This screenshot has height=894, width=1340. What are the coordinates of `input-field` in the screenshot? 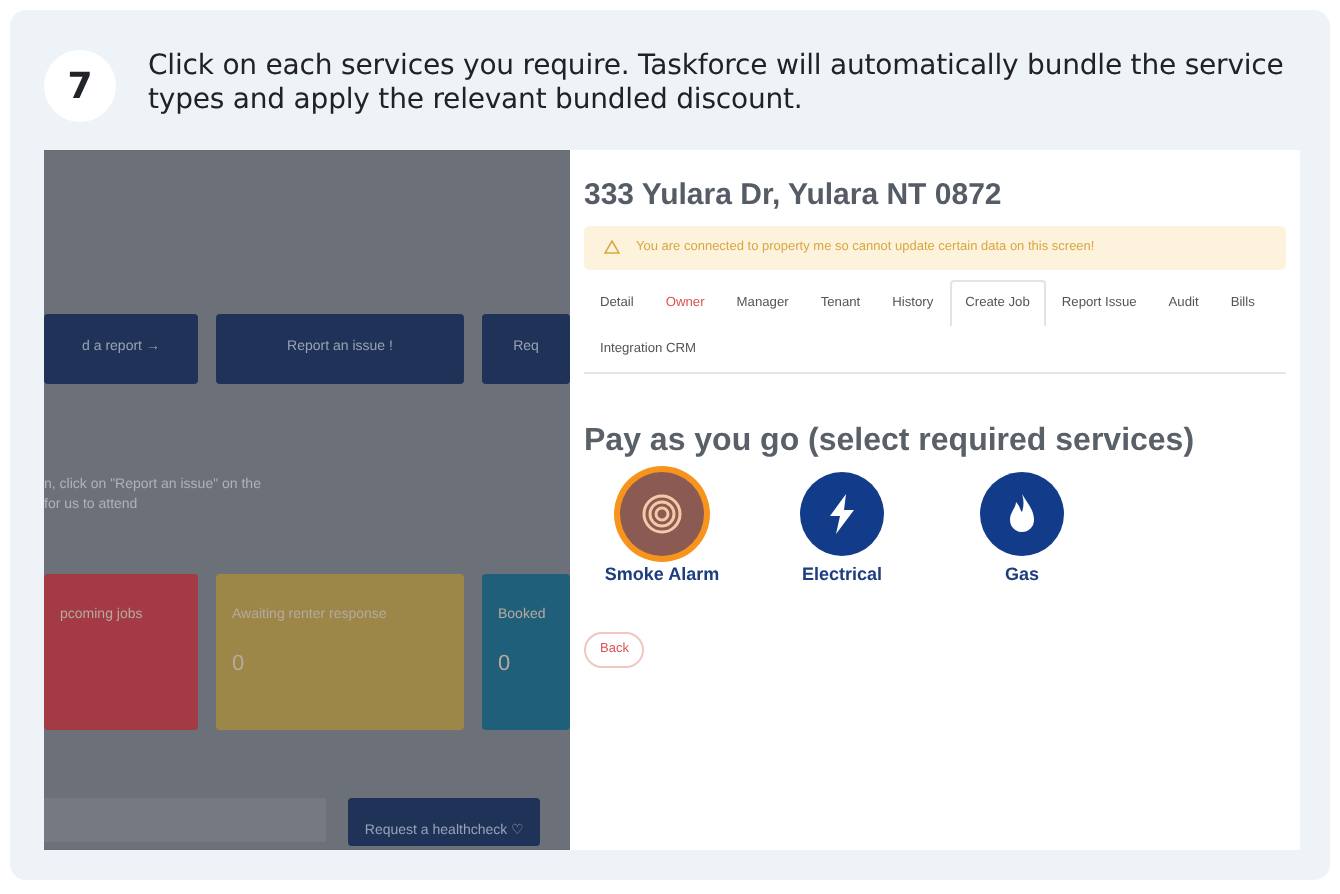 It's located at (185, 820).